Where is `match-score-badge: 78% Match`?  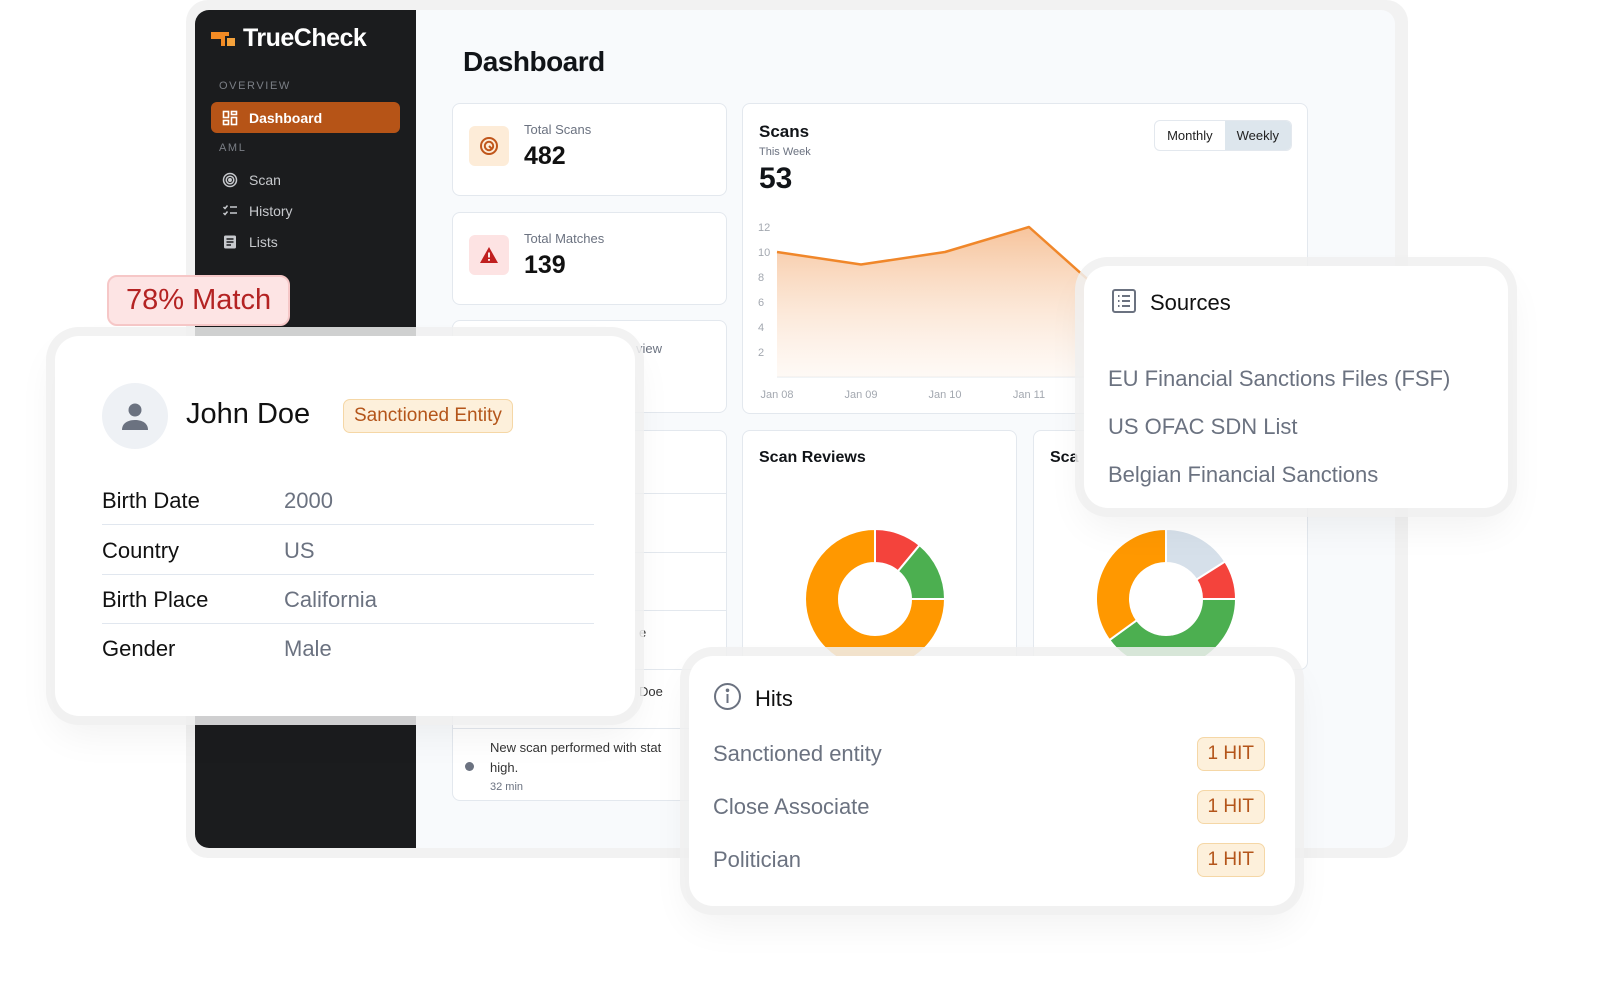 match-score-badge: 78% Match is located at coordinates (199, 300).